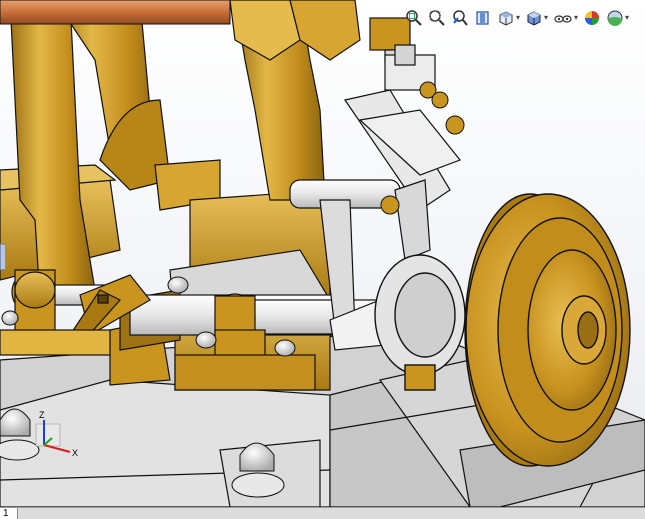 The image size is (645, 519). I want to click on edit-appearance-icon, so click(592, 18).